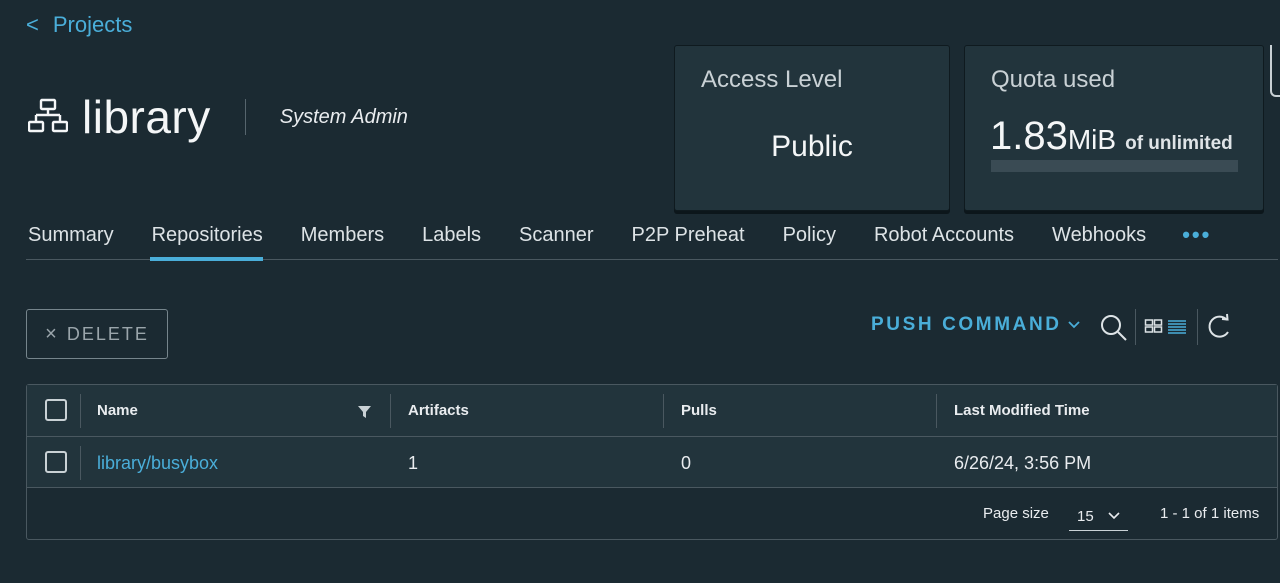 This screenshot has height=583, width=1280. Describe the element at coordinates (107, 333) in the screenshot. I see `delete-button-label: DELETE` at that location.